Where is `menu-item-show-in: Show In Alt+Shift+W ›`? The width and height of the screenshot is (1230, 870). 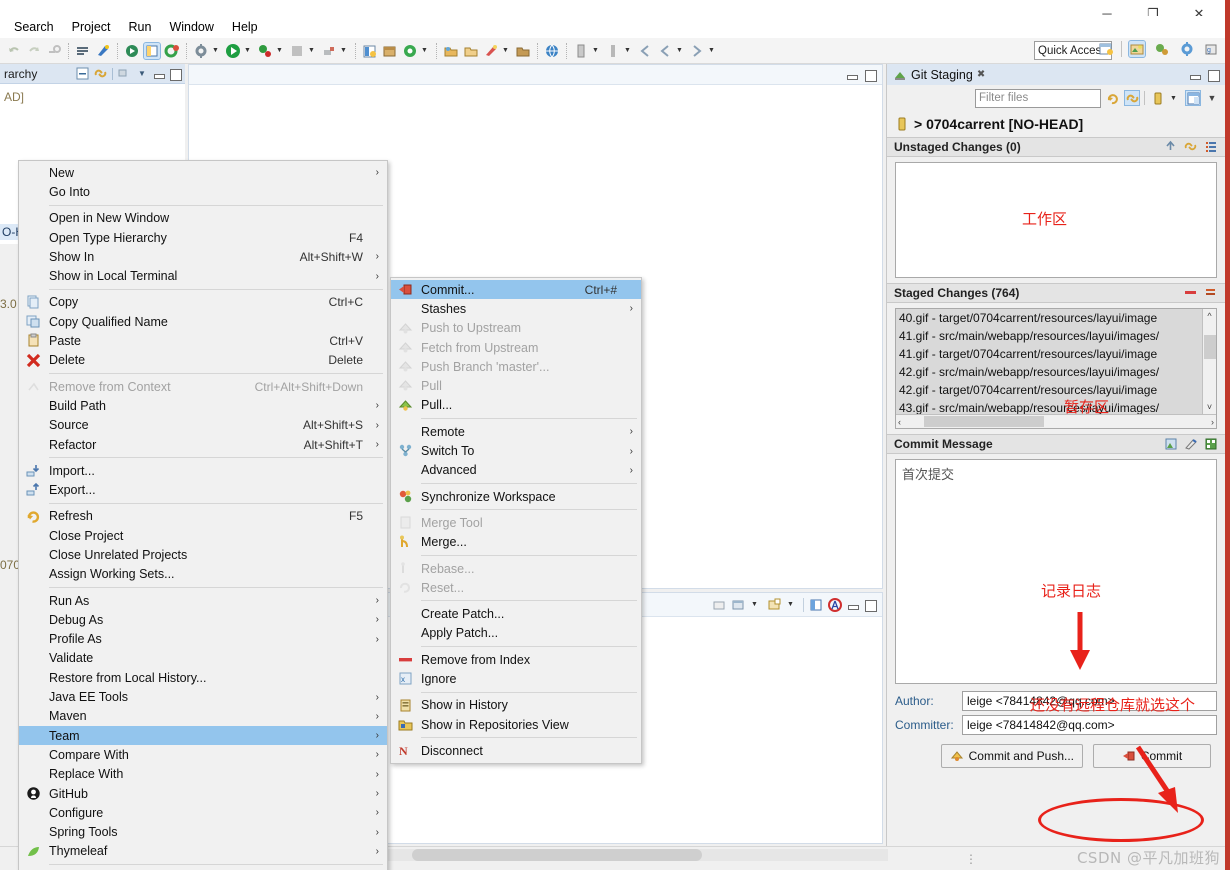 menu-item-show-in: Show In Alt+Shift+W › is located at coordinates (203, 256).